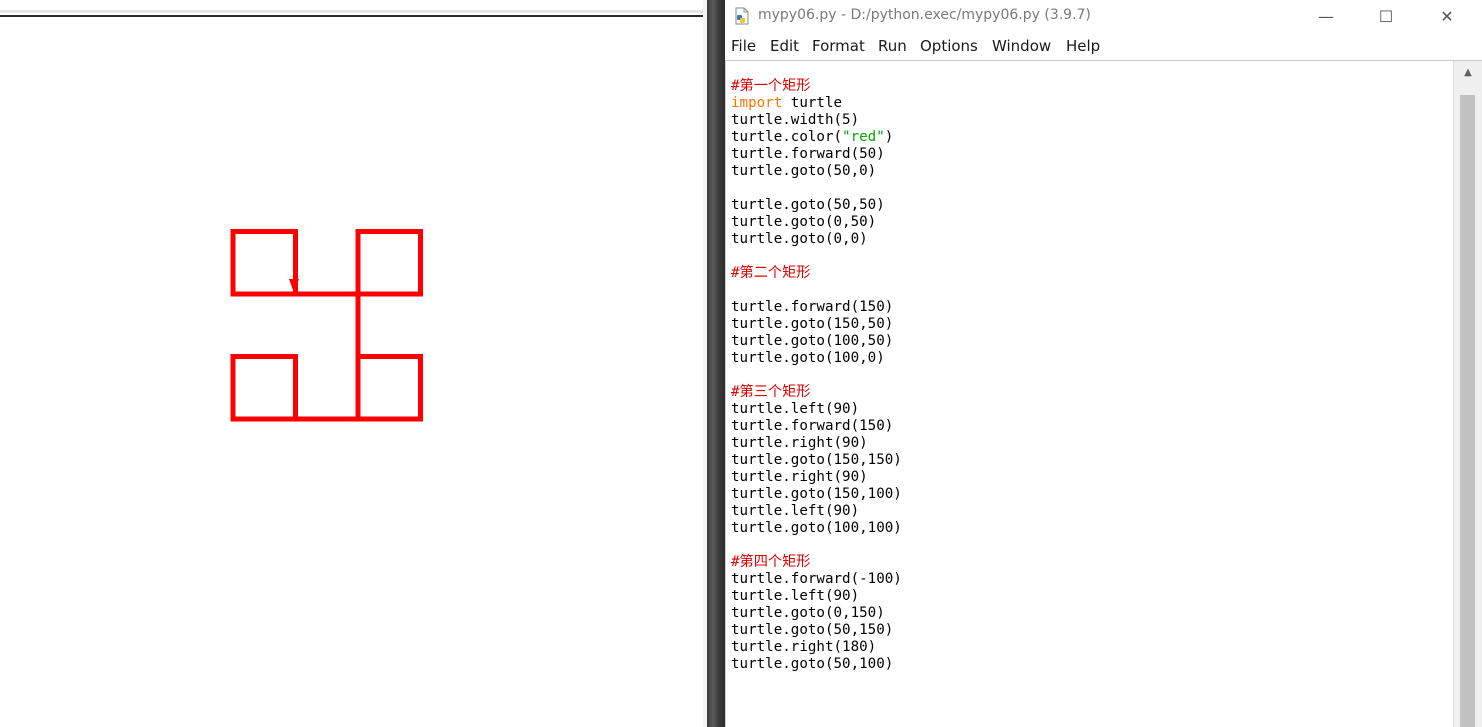 The image size is (1482, 727). I want to click on python-file-icon, so click(742, 16).